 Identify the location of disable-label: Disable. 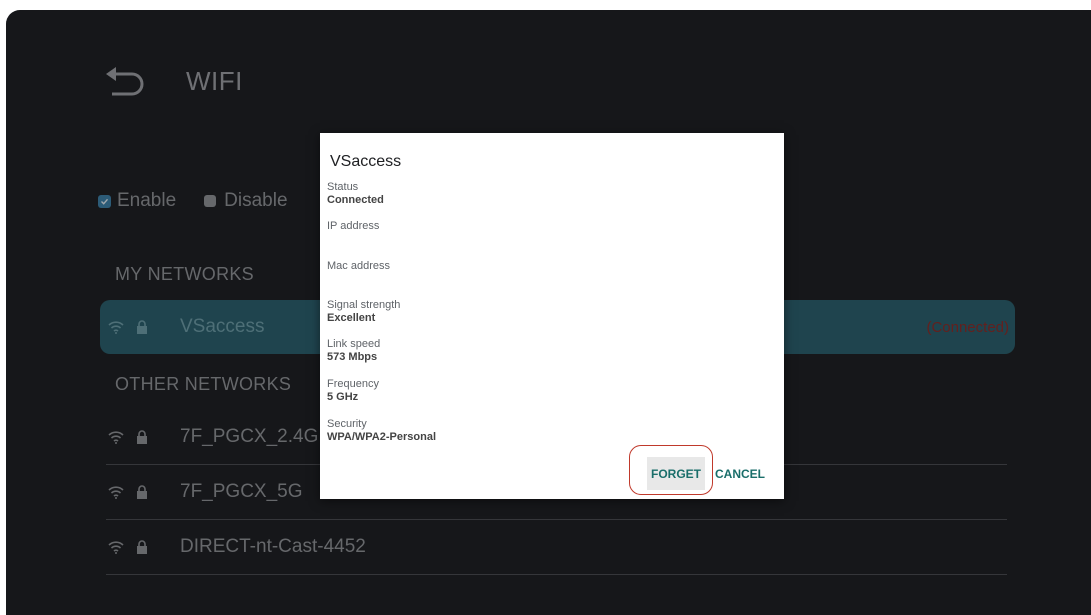
(256, 200).